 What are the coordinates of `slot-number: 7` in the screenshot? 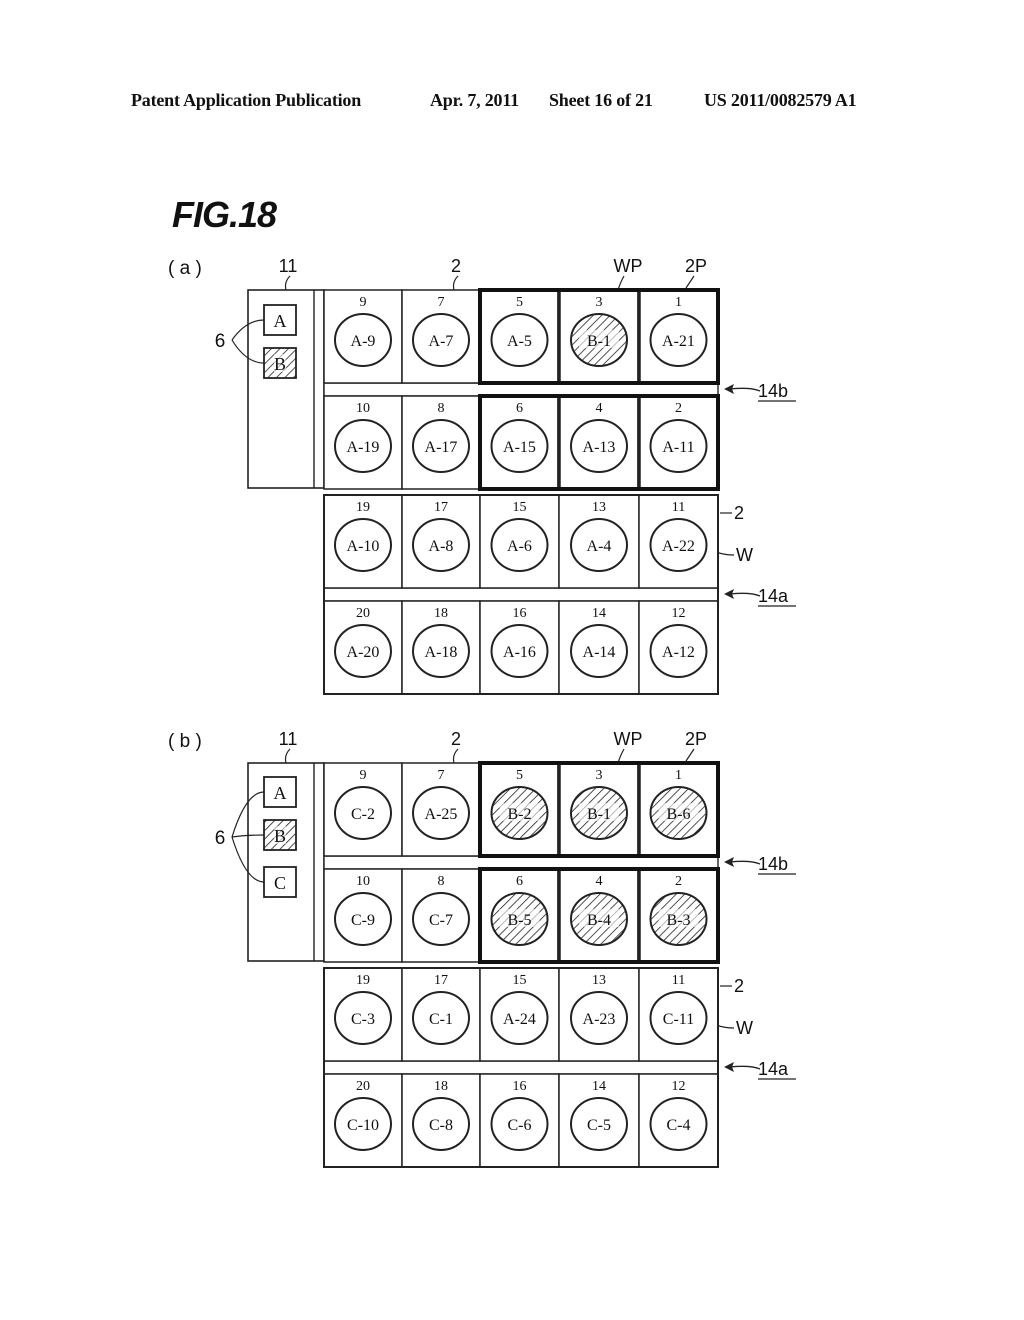 It's located at (441, 302).